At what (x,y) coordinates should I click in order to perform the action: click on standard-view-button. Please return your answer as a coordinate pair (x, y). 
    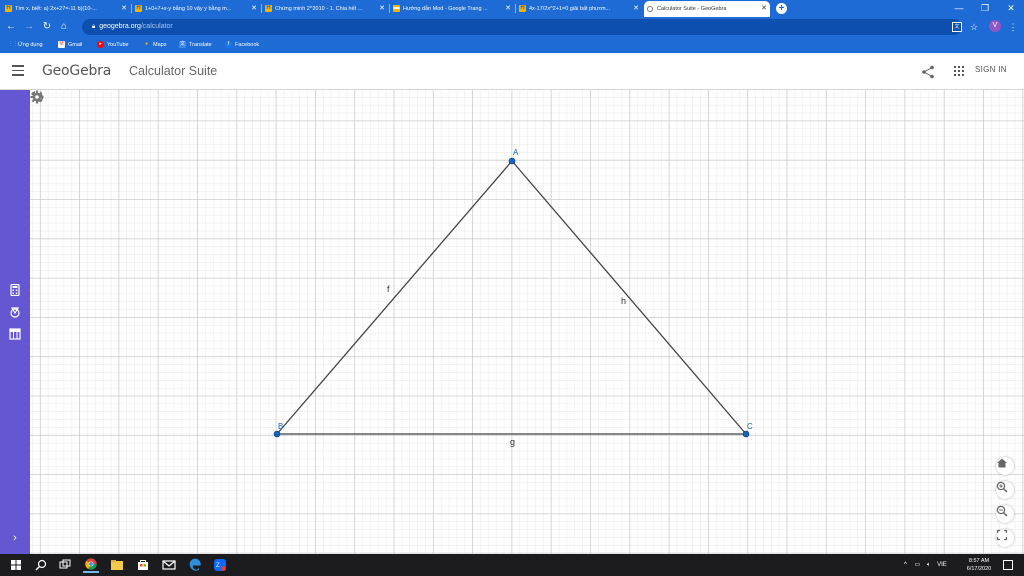
    Looking at the image, I should click on (1005, 466).